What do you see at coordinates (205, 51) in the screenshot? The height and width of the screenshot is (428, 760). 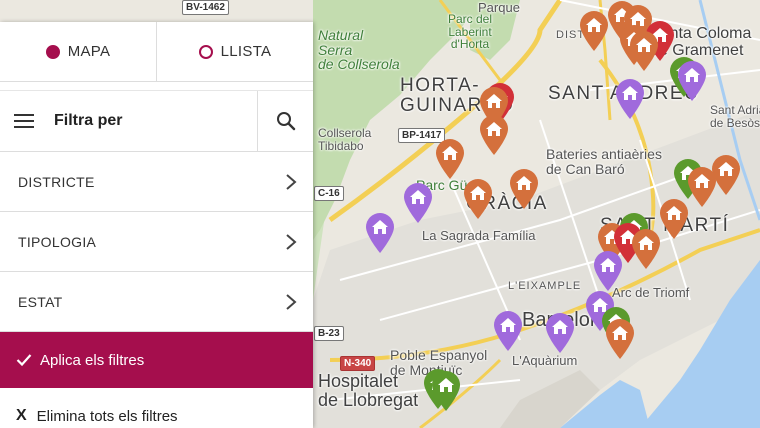 I see `radio-dot-empty-icon` at bounding box center [205, 51].